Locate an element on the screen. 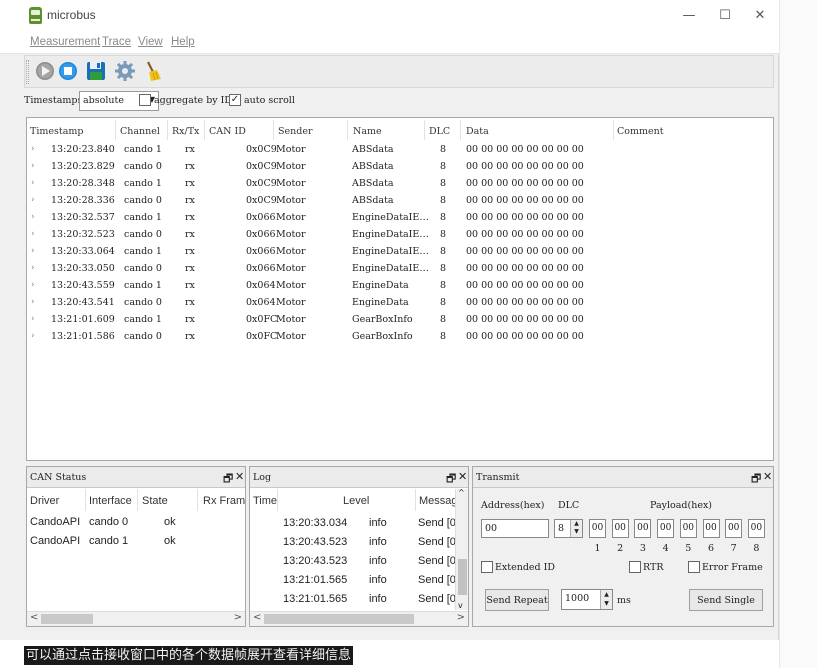 The width and height of the screenshot is (817, 668). send-repeat-button: Send Repeat is located at coordinates (517, 600).